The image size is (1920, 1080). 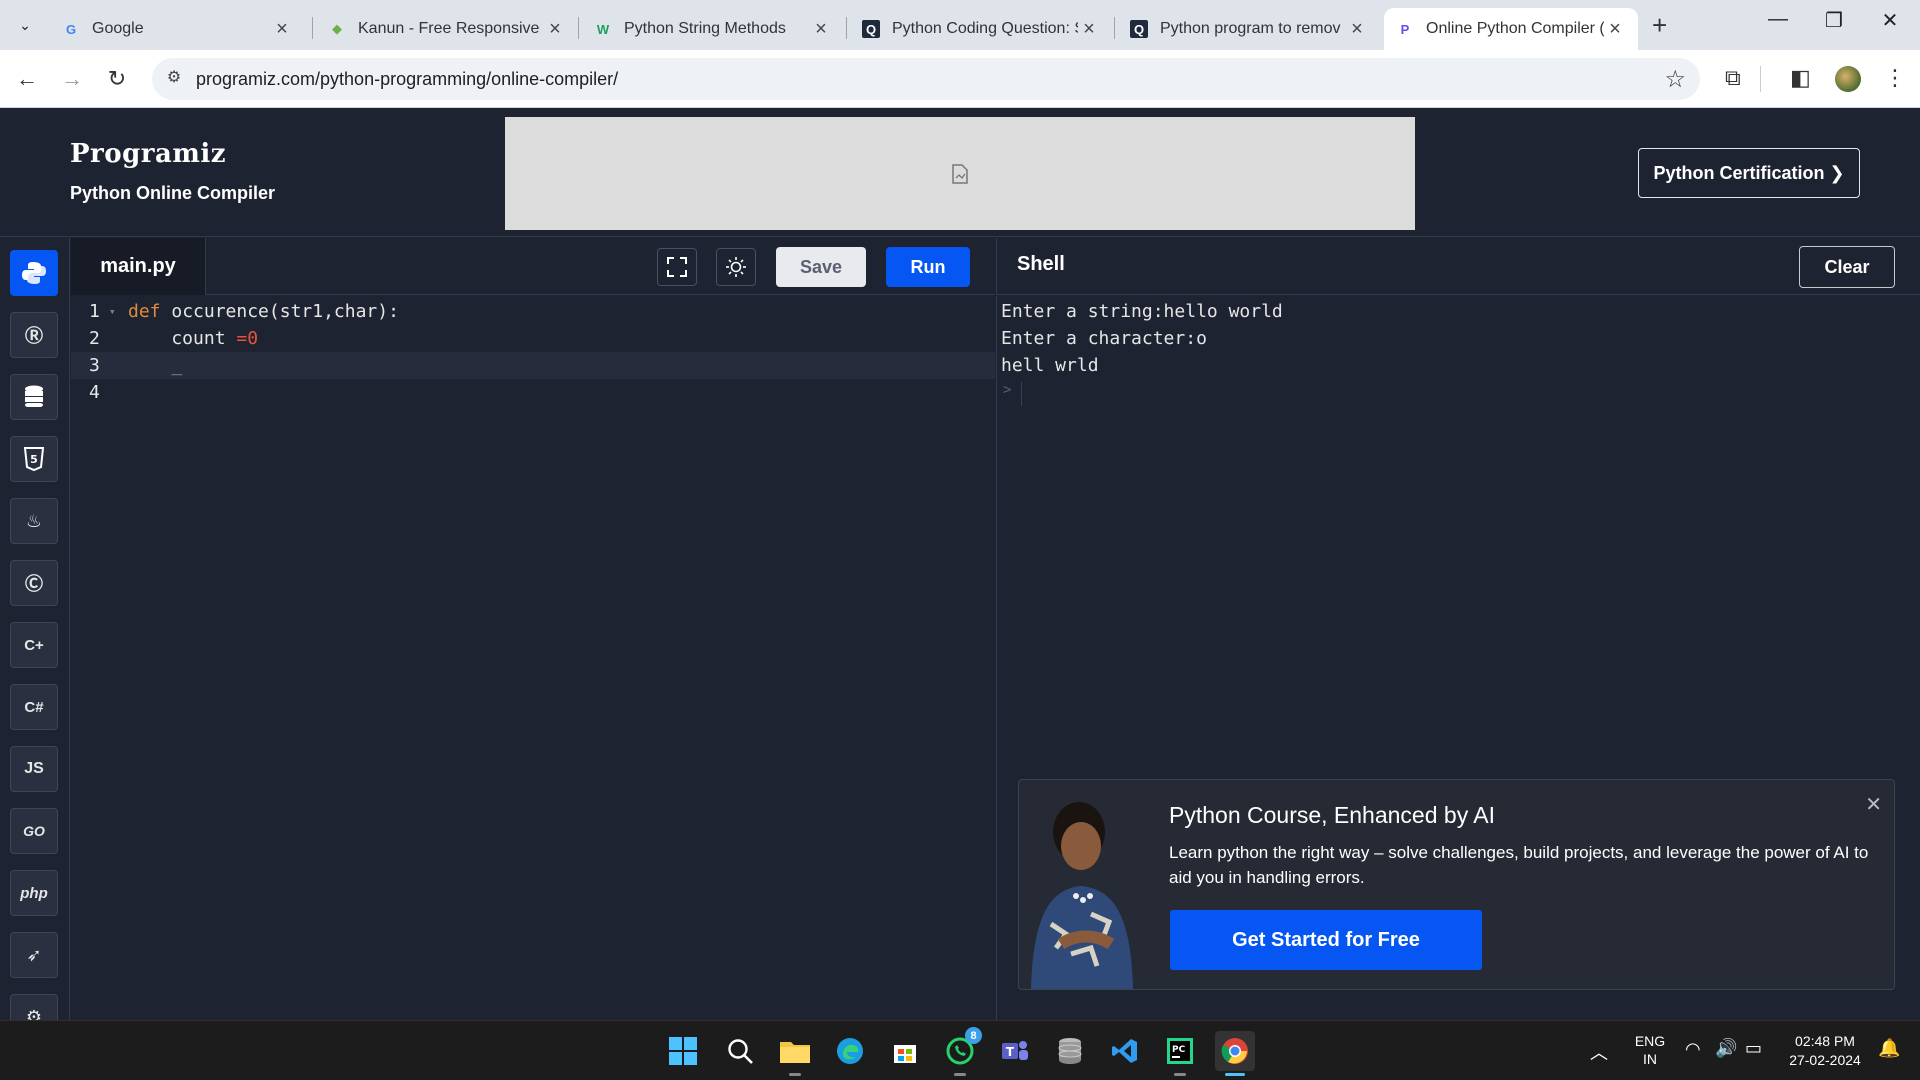 What do you see at coordinates (1050, 365) in the screenshot?
I see `shell-line: hell wrld` at bounding box center [1050, 365].